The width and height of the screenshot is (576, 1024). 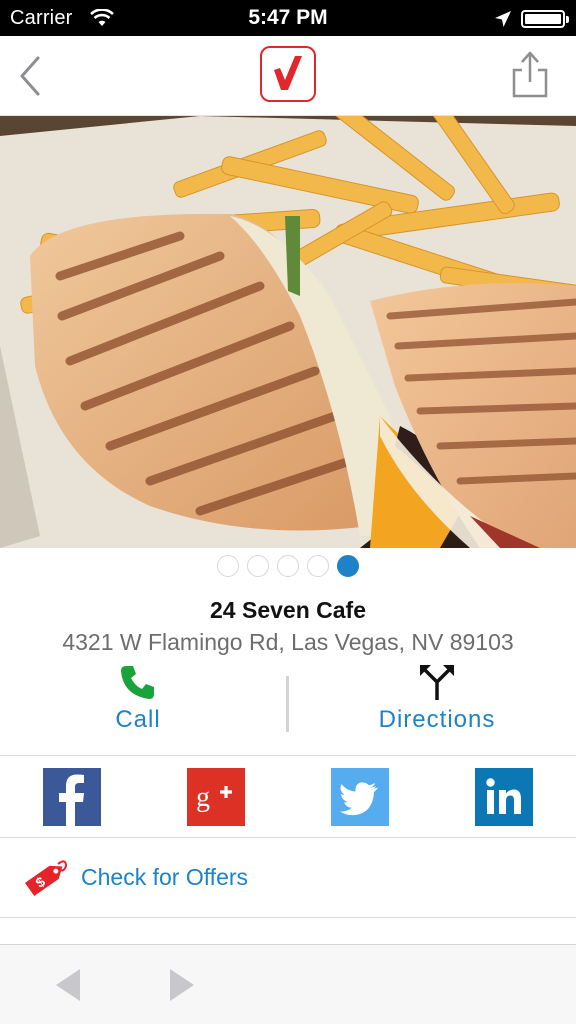 I want to click on back-button, so click(x=31, y=76).